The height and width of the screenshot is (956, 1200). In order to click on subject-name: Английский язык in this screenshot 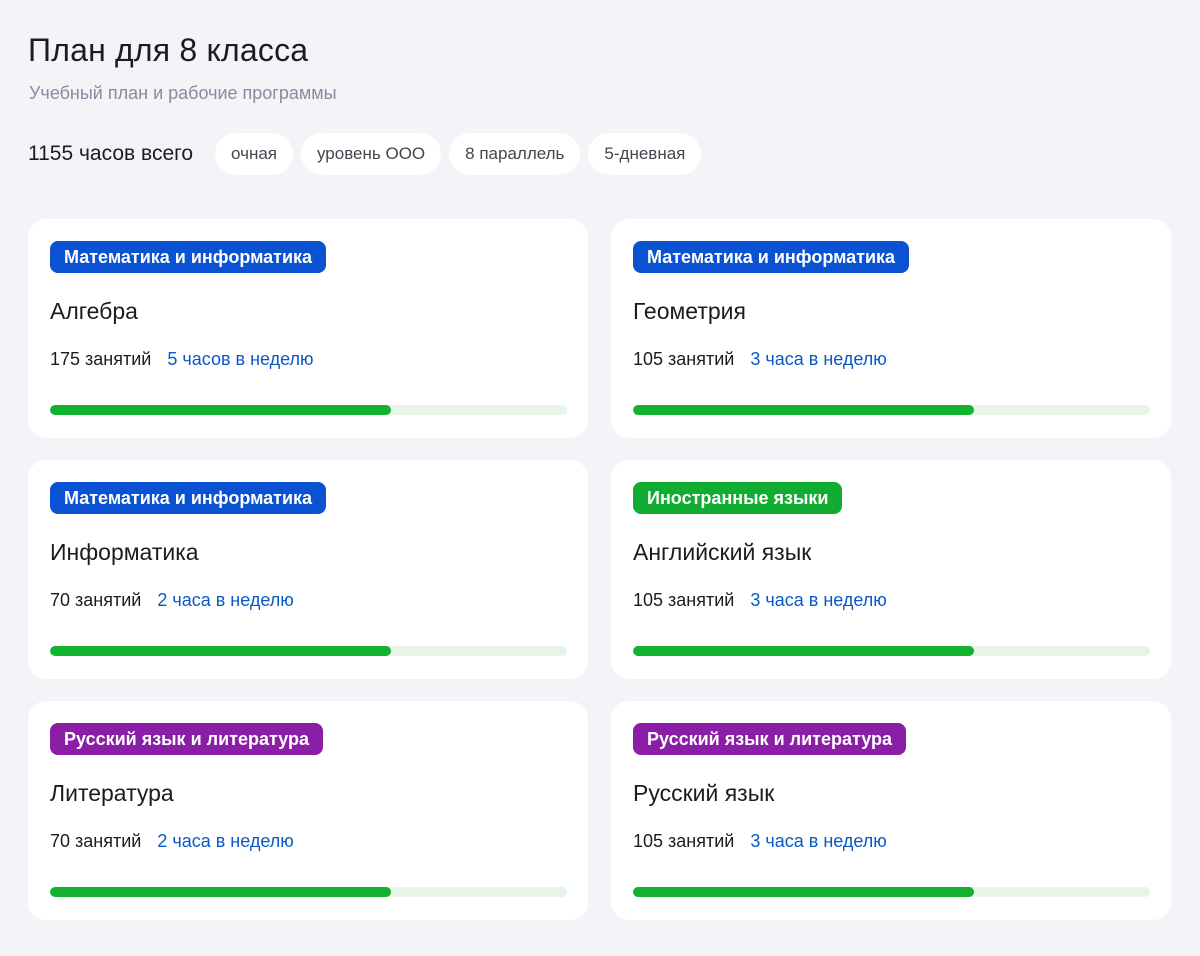, I will do `click(722, 552)`.